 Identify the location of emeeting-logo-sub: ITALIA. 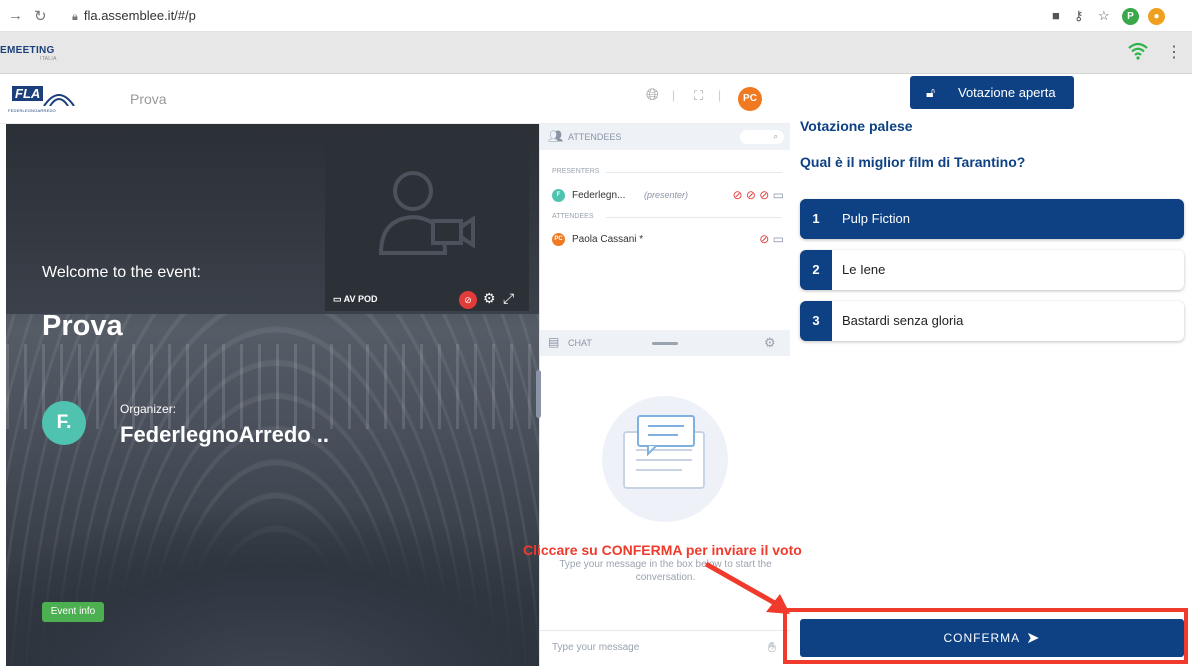
(48, 59).